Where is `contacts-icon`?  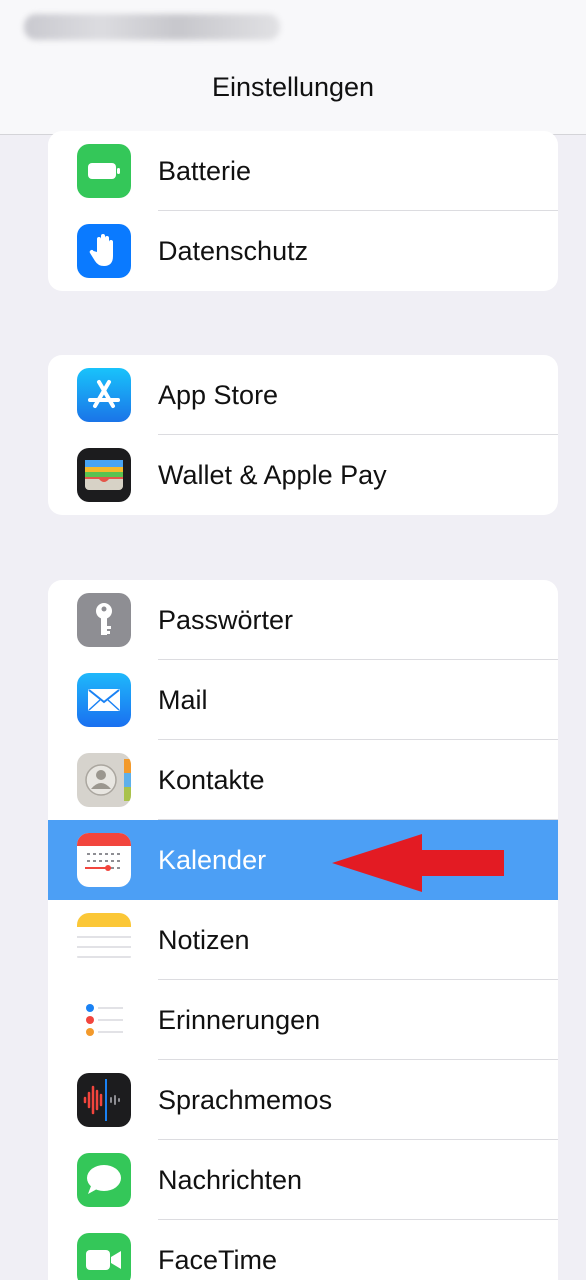
contacts-icon is located at coordinates (104, 780).